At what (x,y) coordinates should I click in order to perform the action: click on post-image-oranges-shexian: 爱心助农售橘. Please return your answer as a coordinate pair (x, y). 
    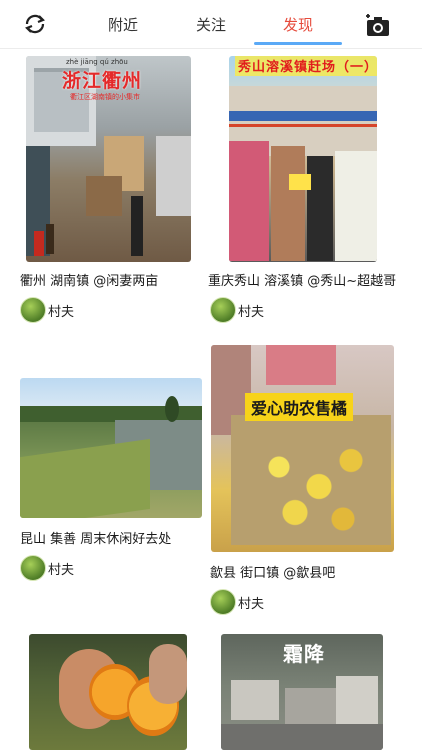
    Looking at the image, I should click on (302, 448).